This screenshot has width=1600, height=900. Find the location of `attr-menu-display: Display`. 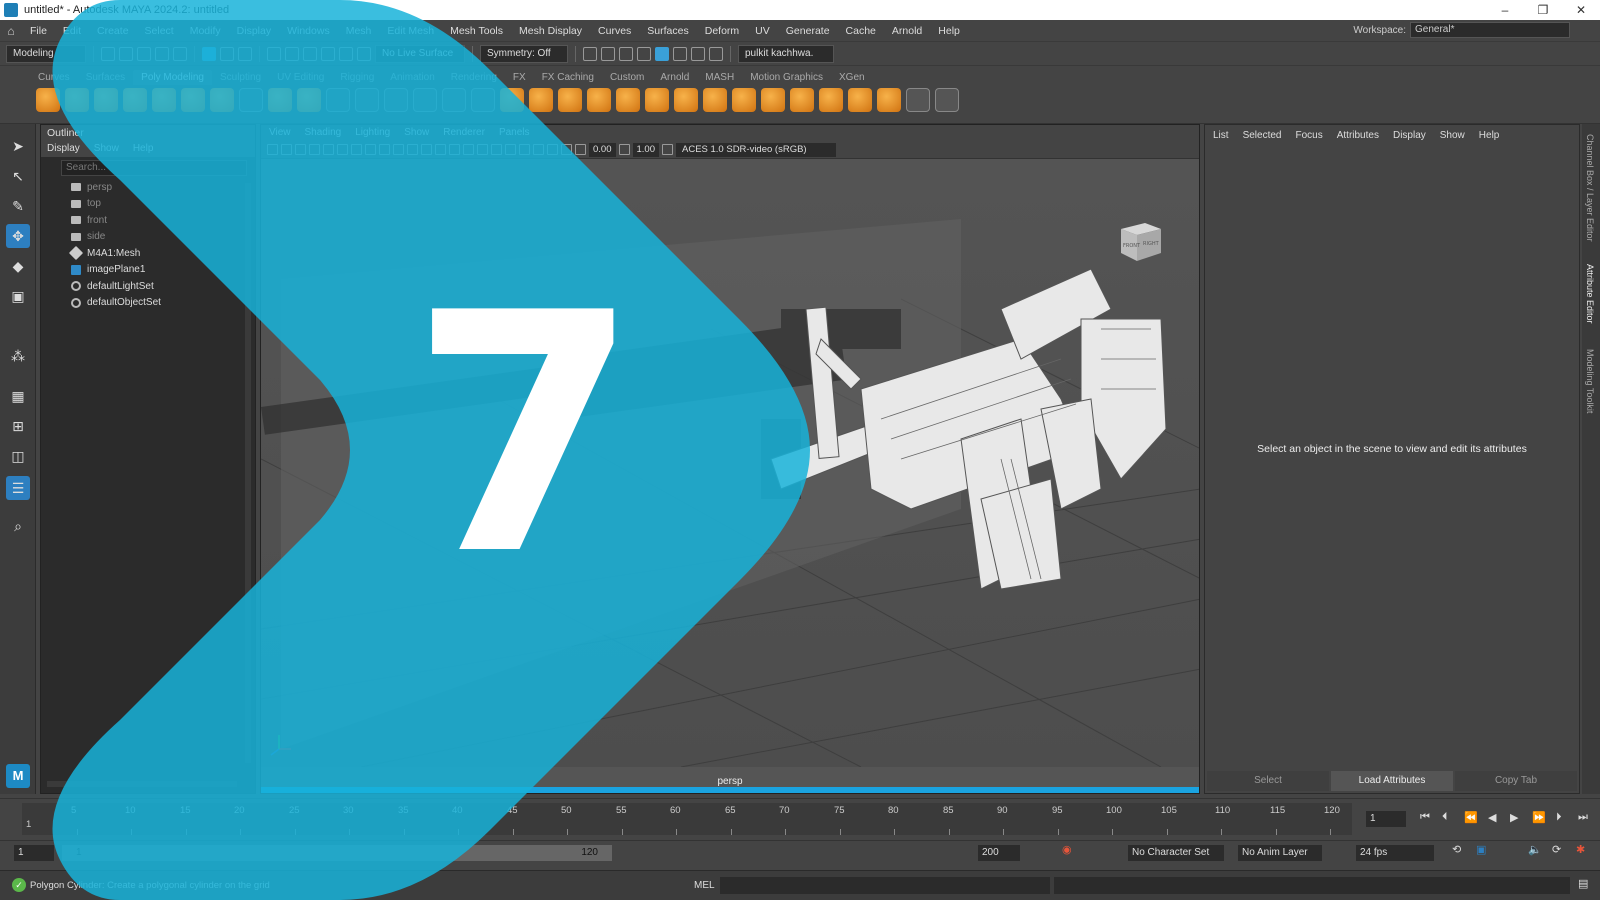

attr-menu-display: Display is located at coordinates (1409, 136).